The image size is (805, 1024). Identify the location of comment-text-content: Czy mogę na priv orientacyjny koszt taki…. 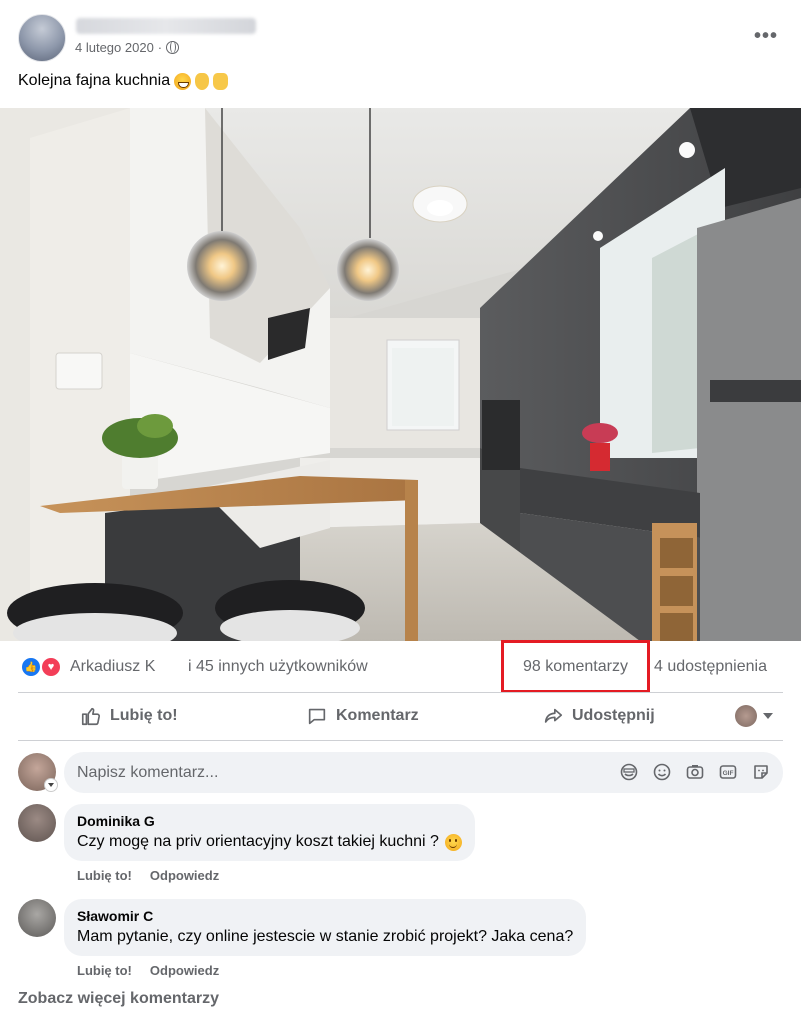
(258, 841).